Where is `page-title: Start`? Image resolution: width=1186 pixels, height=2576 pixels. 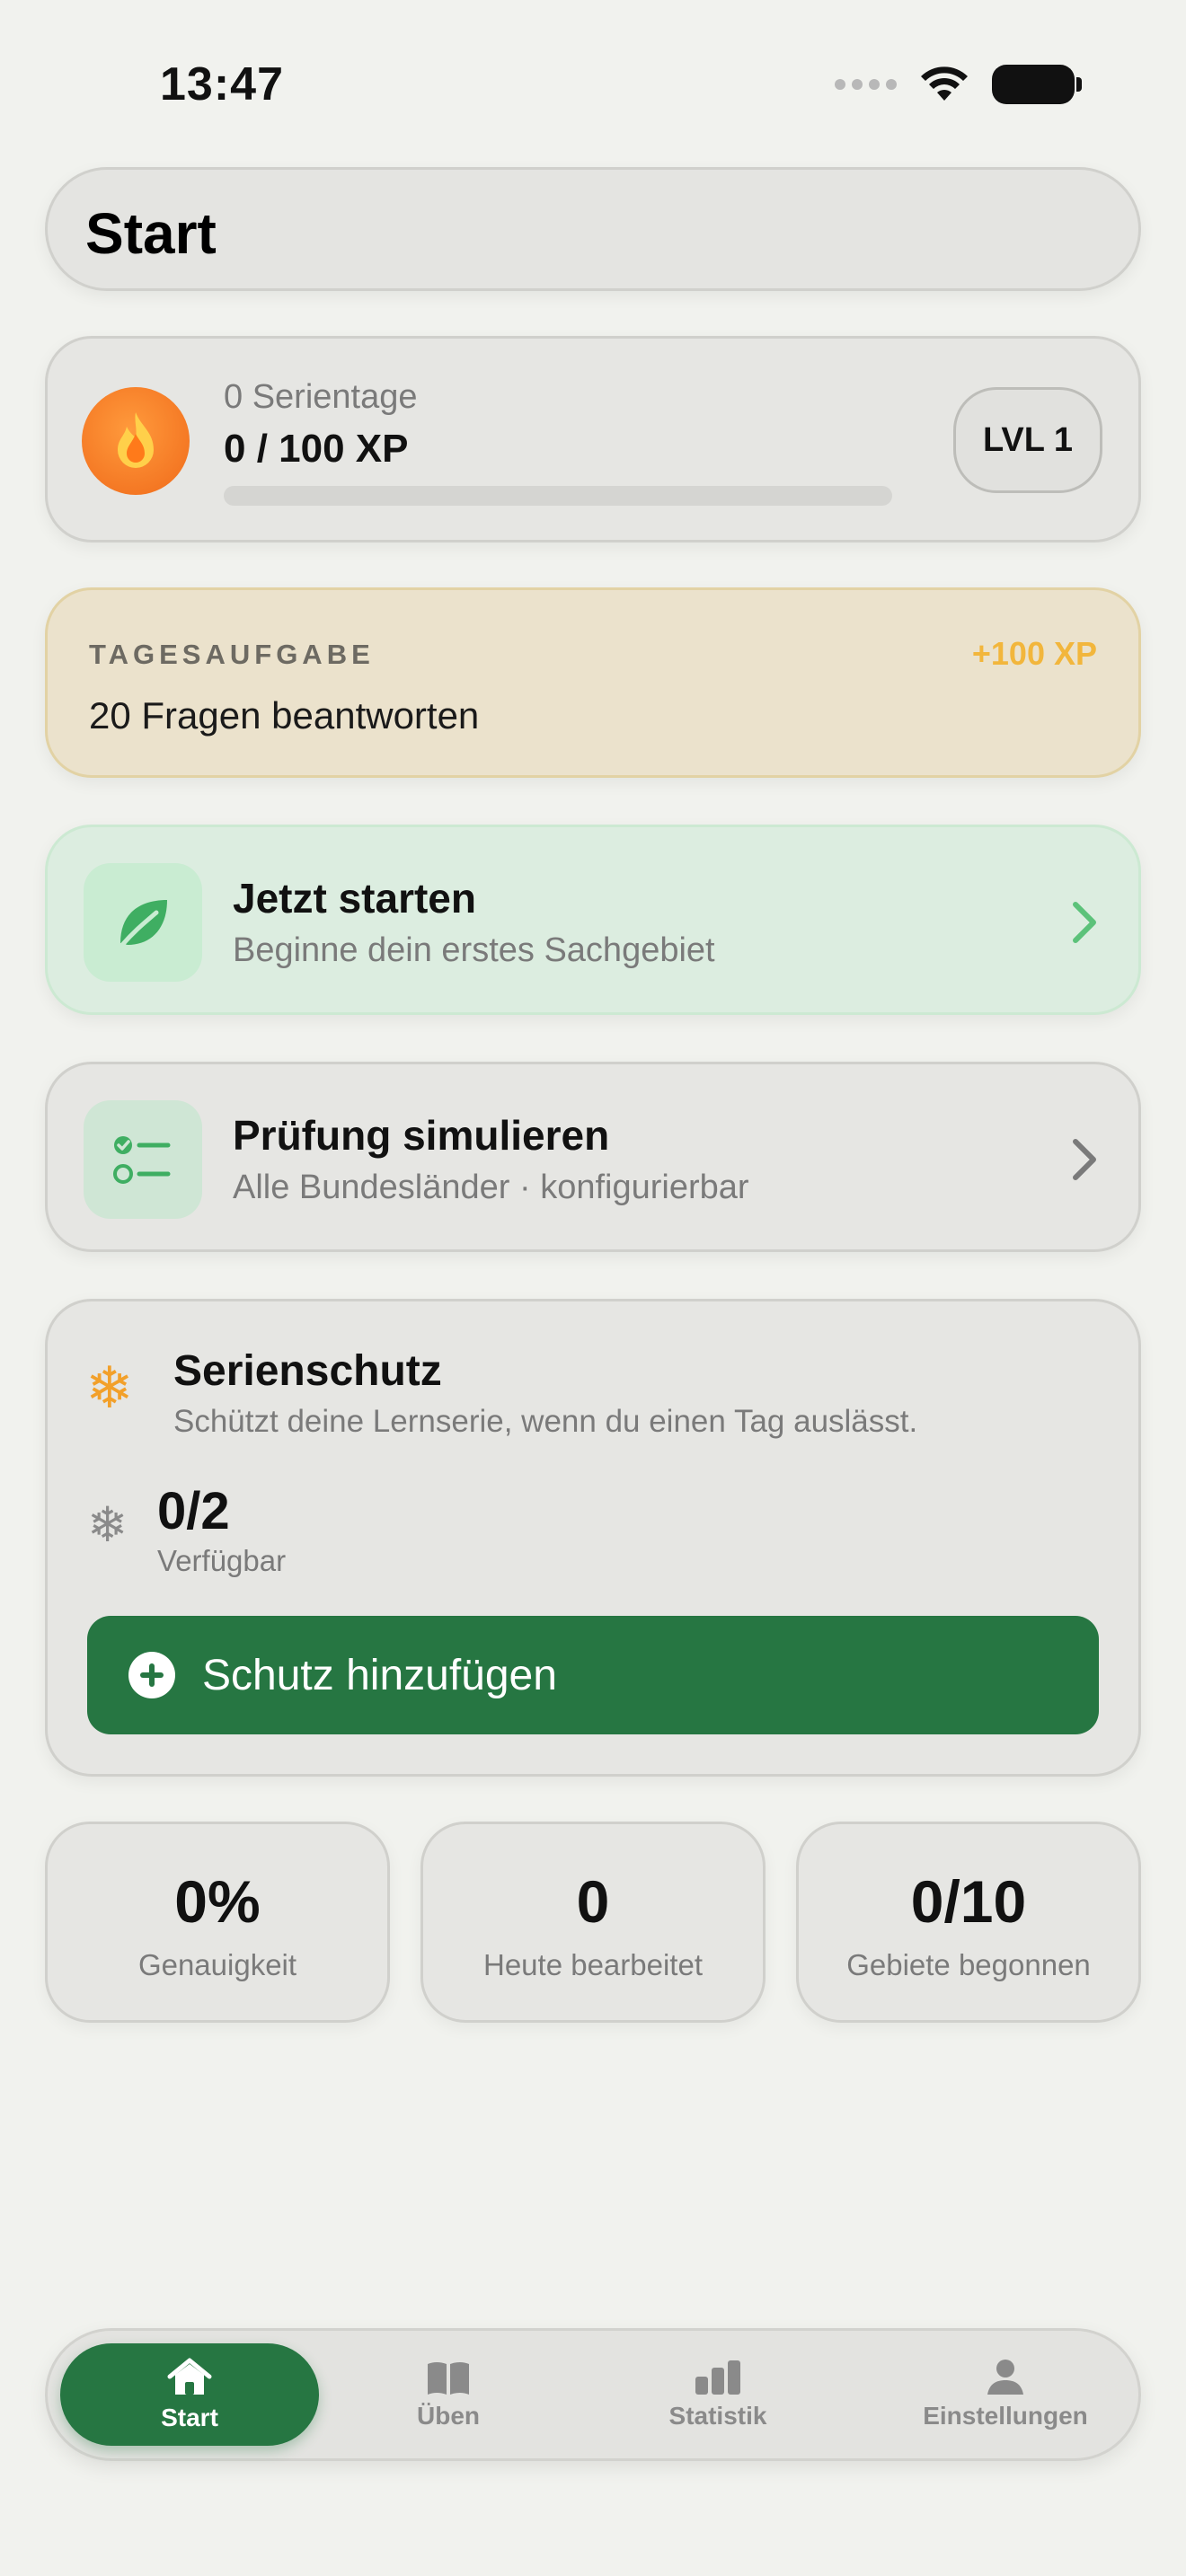
page-title: Start is located at coordinates (151, 233).